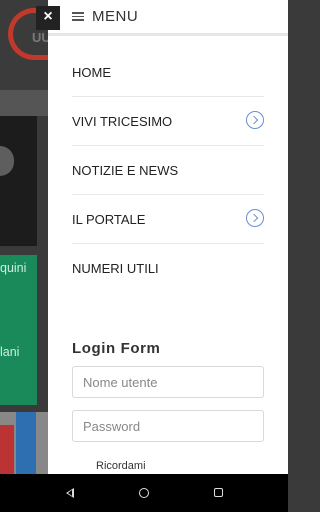 The image size is (320, 512). What do you see at coordinates (115, 268) in the screenshot?
I see `nav-item-label: NUMERI UTILI` at bounding box center [115, 268].